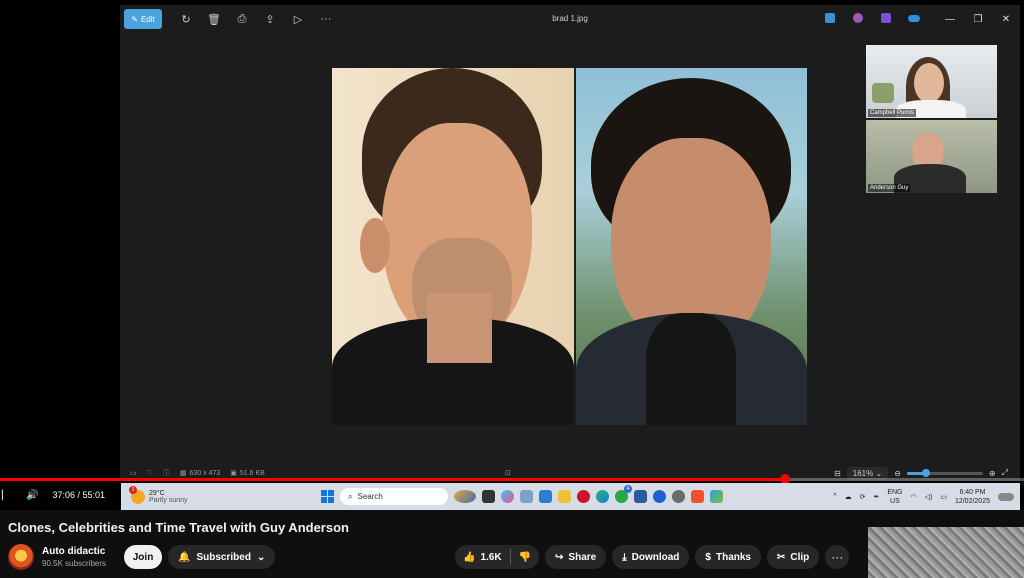  I want to click on thanks-icon: $, so click(708, 557).